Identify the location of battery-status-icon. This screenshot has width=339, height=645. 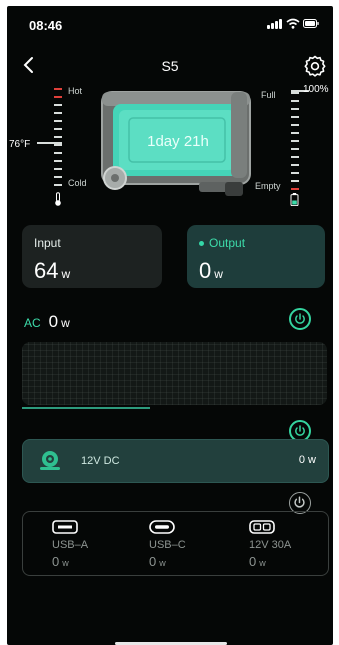
(311, 23).